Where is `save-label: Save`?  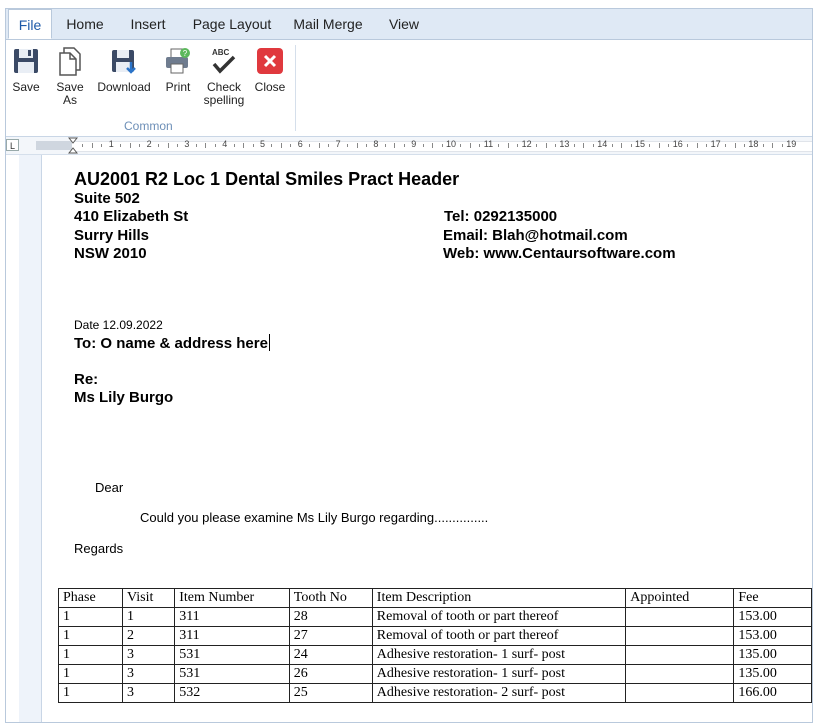
save-label: Save is located at coordinates (26, 87).